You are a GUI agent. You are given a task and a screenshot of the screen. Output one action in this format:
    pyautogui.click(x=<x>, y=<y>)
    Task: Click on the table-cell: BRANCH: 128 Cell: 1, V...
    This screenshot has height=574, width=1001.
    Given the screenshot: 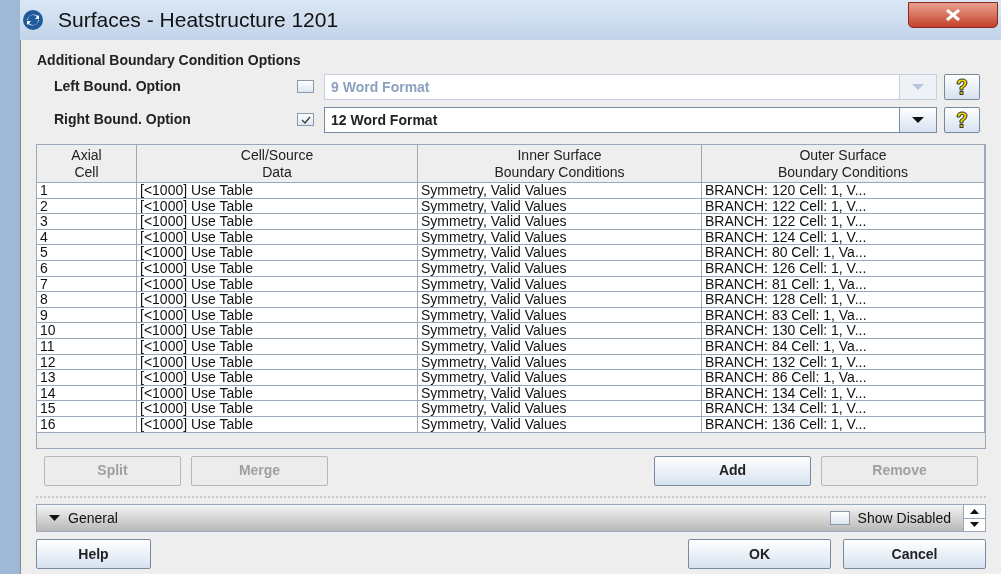 What is the action you would take?
    pyautogui.click(x=843, y=299)
    